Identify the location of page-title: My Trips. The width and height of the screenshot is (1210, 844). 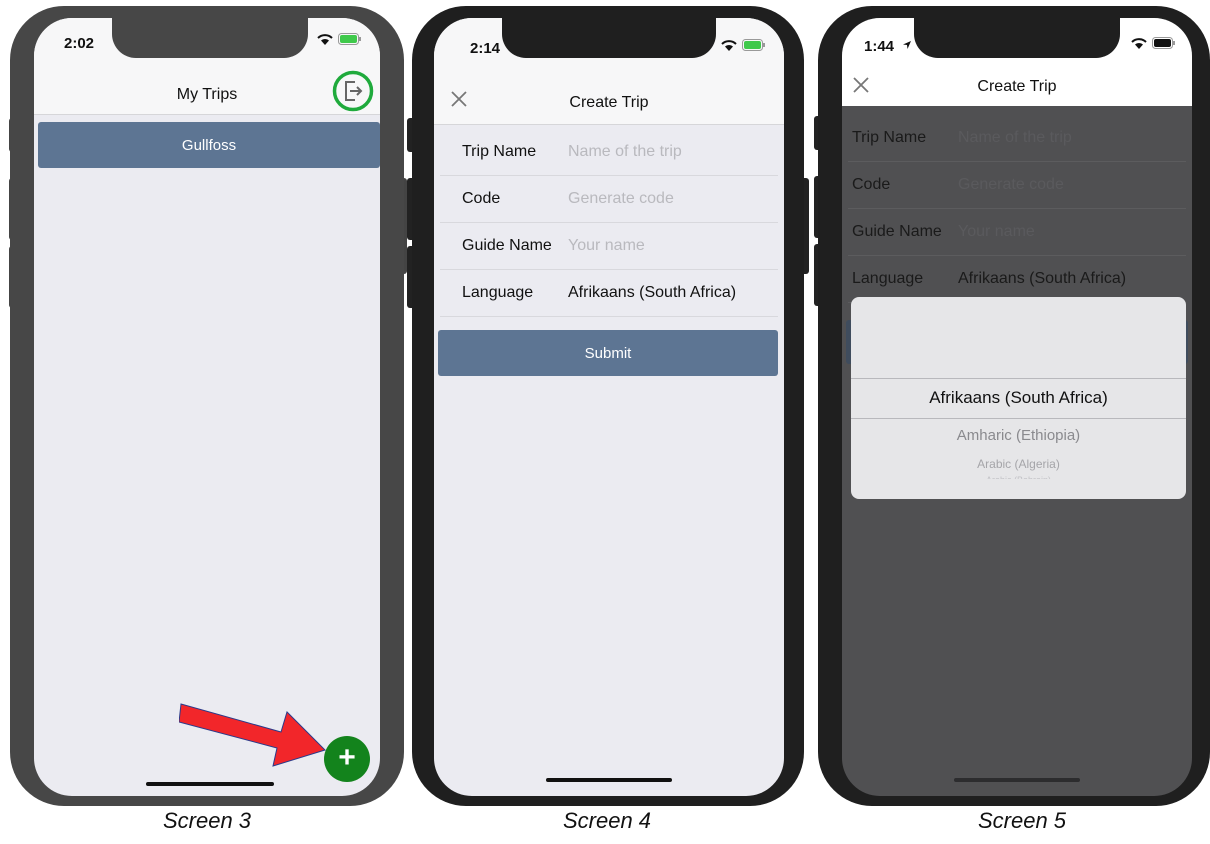
(207, 94).